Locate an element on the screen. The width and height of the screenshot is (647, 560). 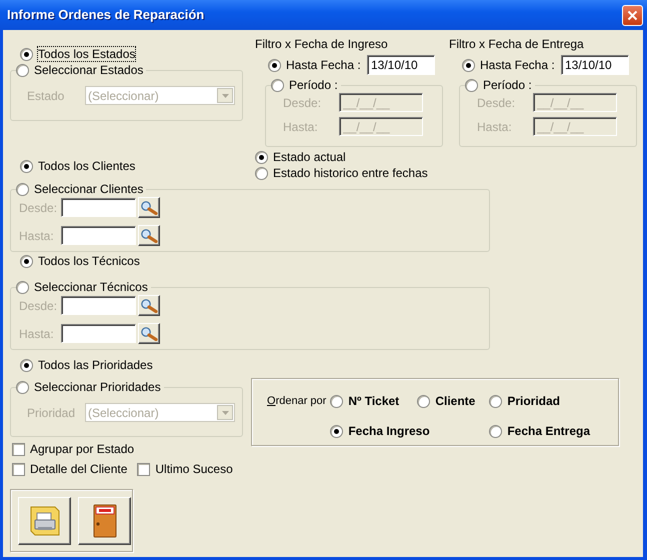
option-label: Ultimo Suceso is located at coordinates (194, 469).